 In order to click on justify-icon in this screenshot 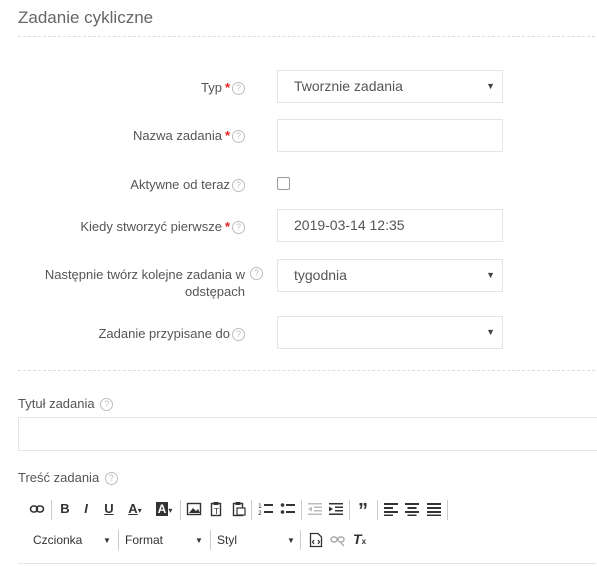, I will do `click(434, 509)`.